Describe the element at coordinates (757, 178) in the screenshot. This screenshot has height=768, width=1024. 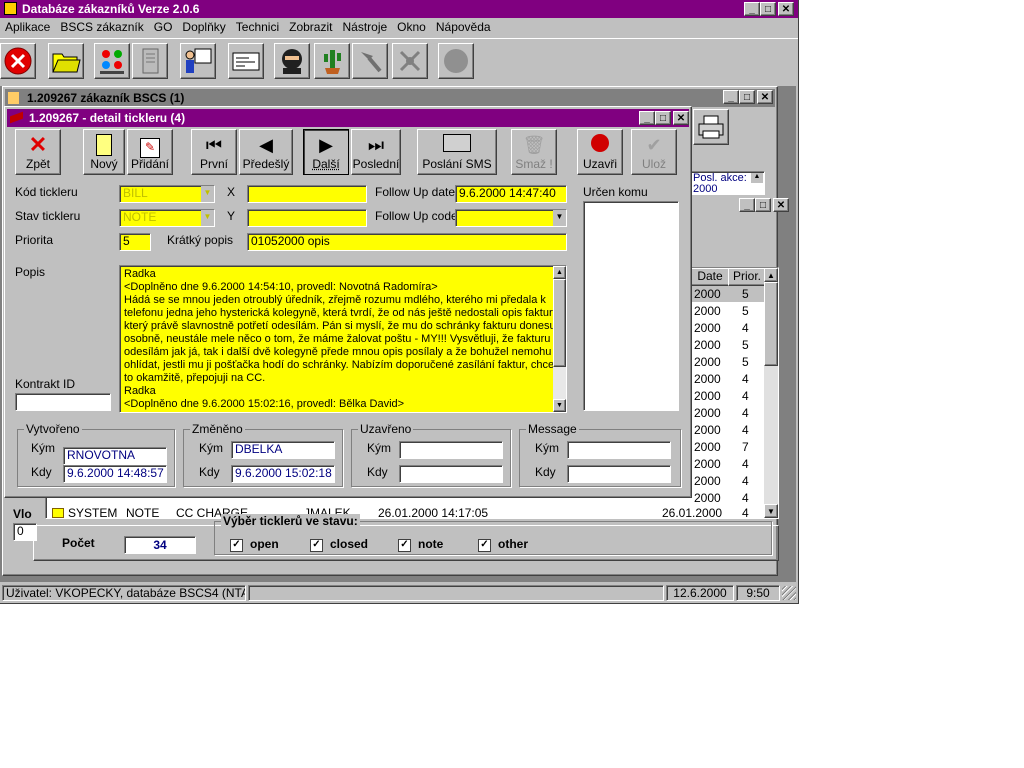
I see `posl-akce-scroll-up: ▲` at that location.